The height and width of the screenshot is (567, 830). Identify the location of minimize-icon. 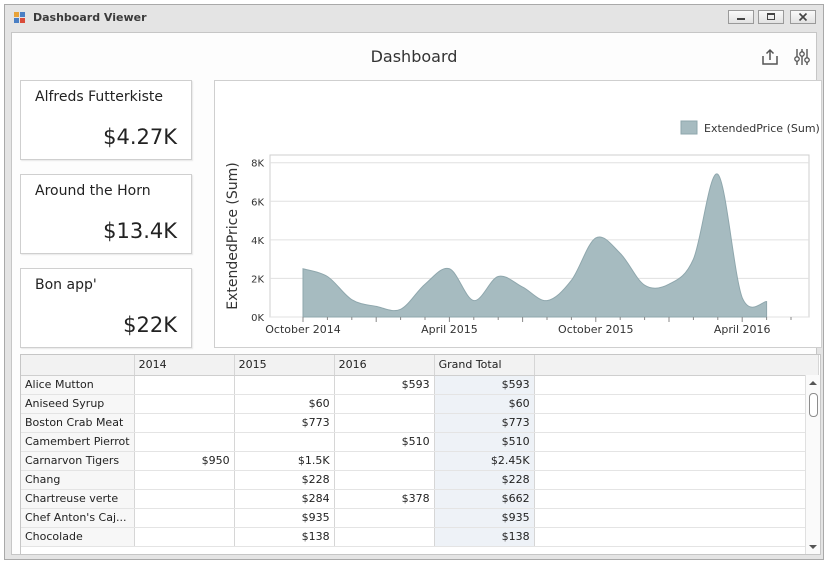
(741, 19).